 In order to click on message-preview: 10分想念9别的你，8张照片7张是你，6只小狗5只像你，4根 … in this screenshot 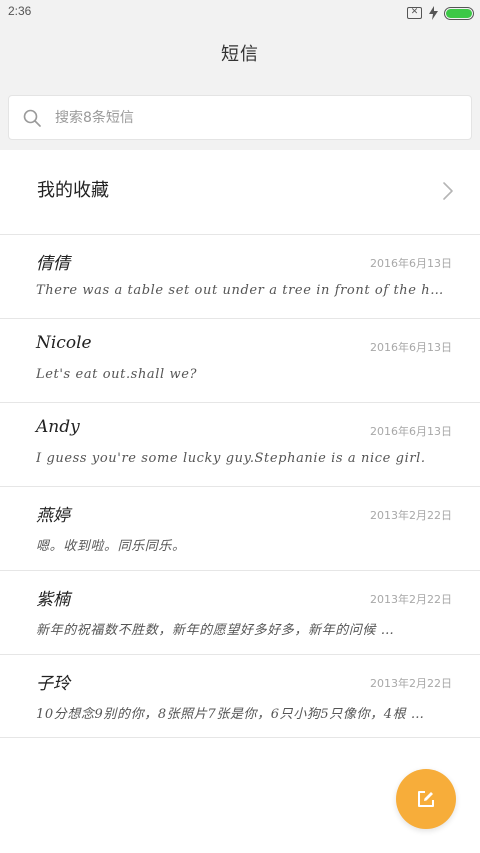, I will do `click(230, 714)`.